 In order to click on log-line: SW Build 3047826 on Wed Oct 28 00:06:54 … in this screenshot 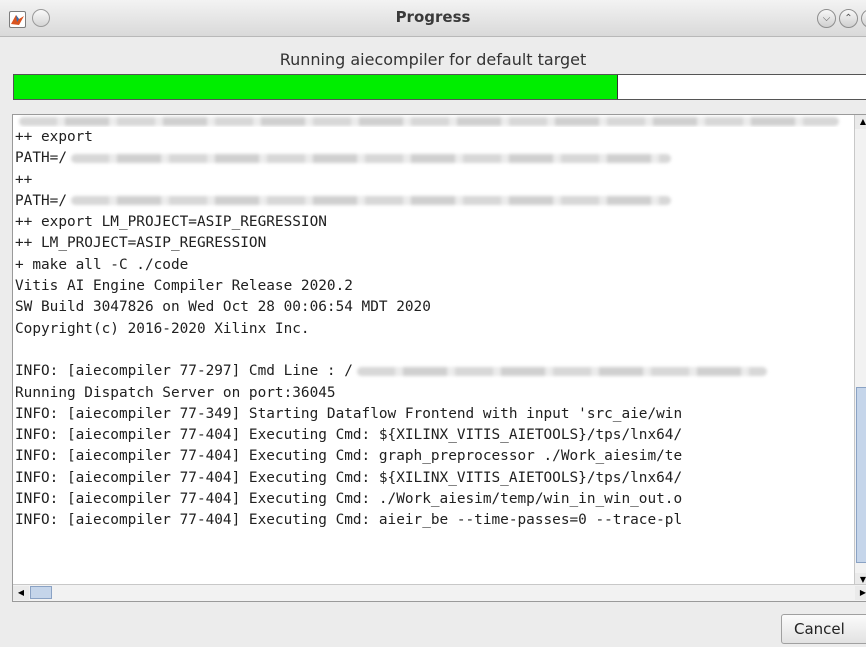, I will do `click(223, 307)`.